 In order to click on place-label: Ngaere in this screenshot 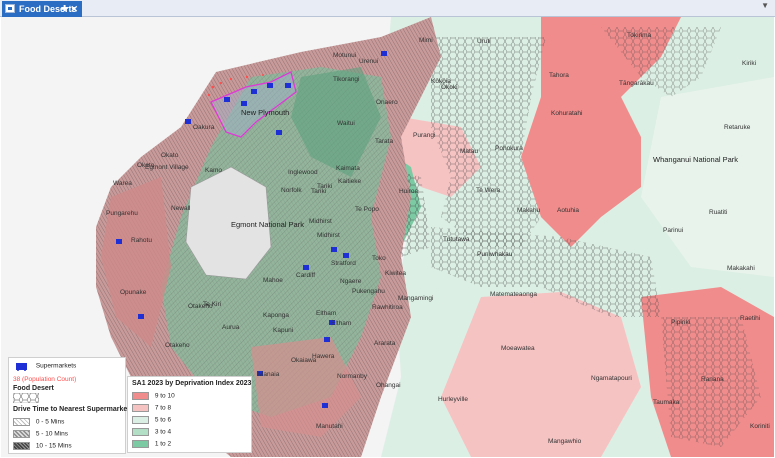, I will do `click(351, 281)`.